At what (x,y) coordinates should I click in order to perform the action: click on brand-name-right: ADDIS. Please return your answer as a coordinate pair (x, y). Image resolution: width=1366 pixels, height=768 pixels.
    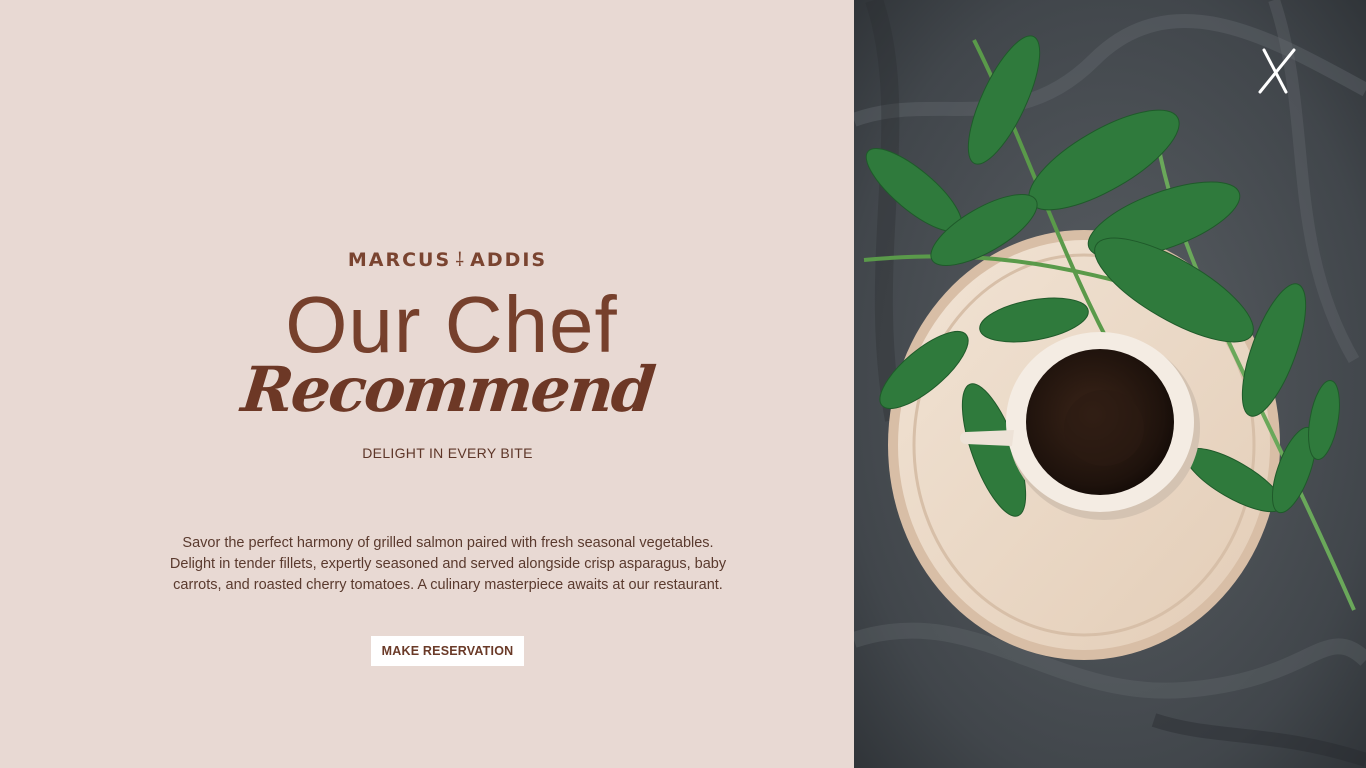
    Looking at the image, I should click on (509, 260).